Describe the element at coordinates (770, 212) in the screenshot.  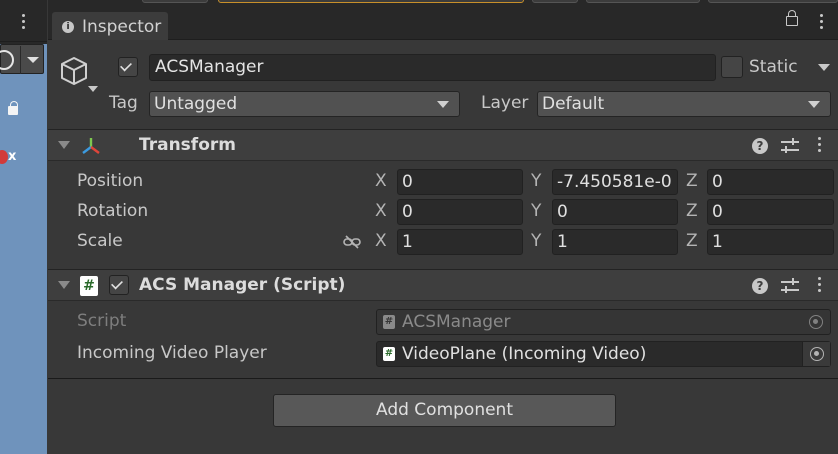
I see `rotation-z-input: 0` at that location.